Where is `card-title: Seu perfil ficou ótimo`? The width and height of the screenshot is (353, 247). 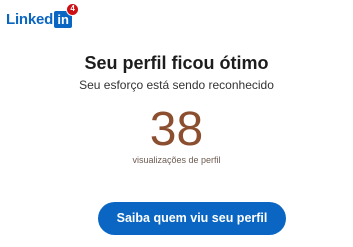
card-title: Seu perfil ficou ótimo is located at coordinates (176, 63).